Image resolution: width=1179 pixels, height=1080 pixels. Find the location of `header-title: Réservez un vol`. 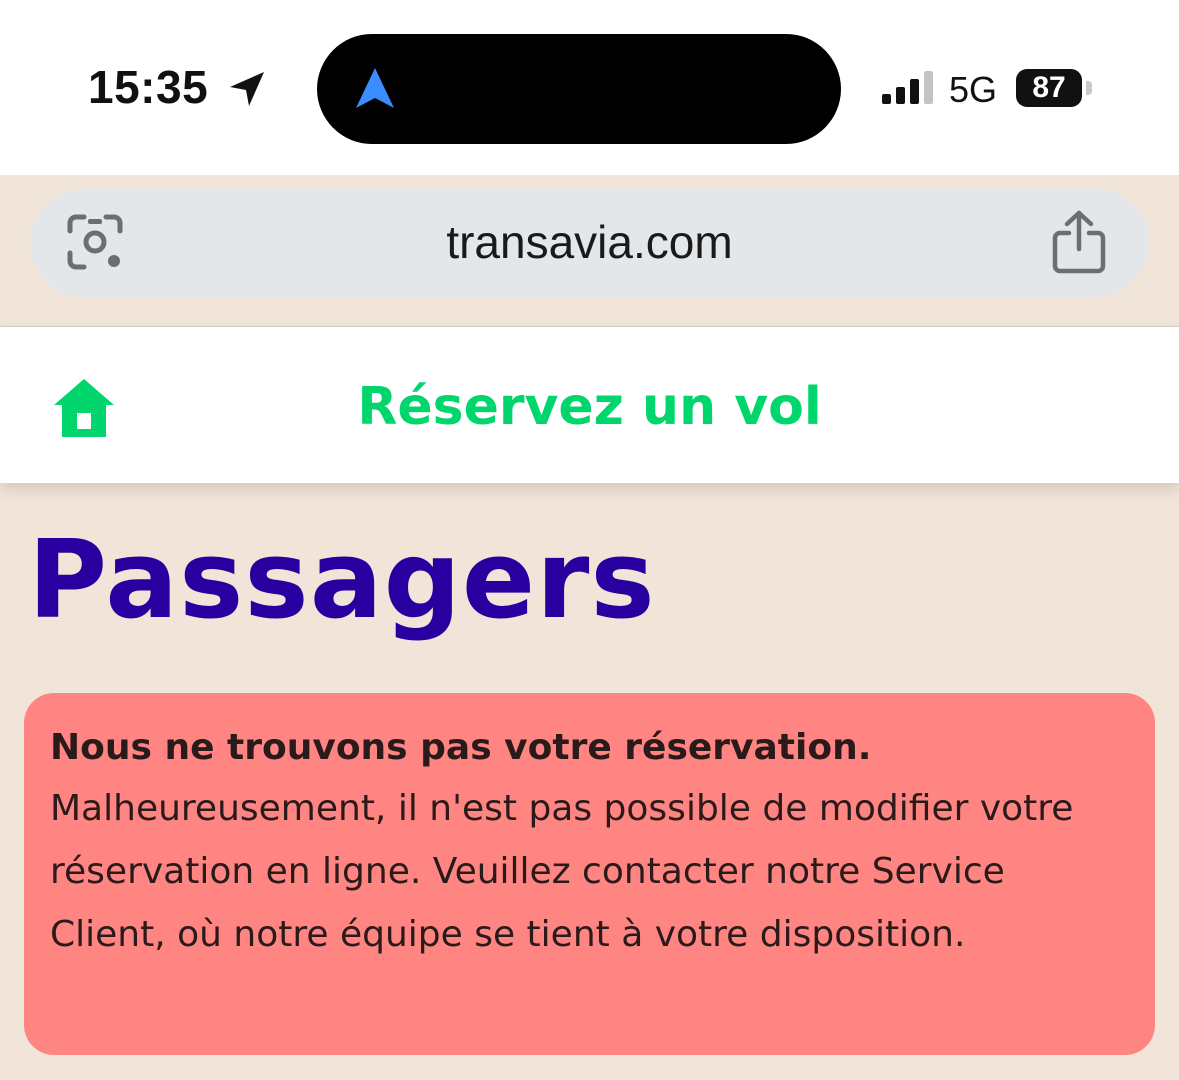

header-title: Réservez un vol is located at coordinates (589, 407).